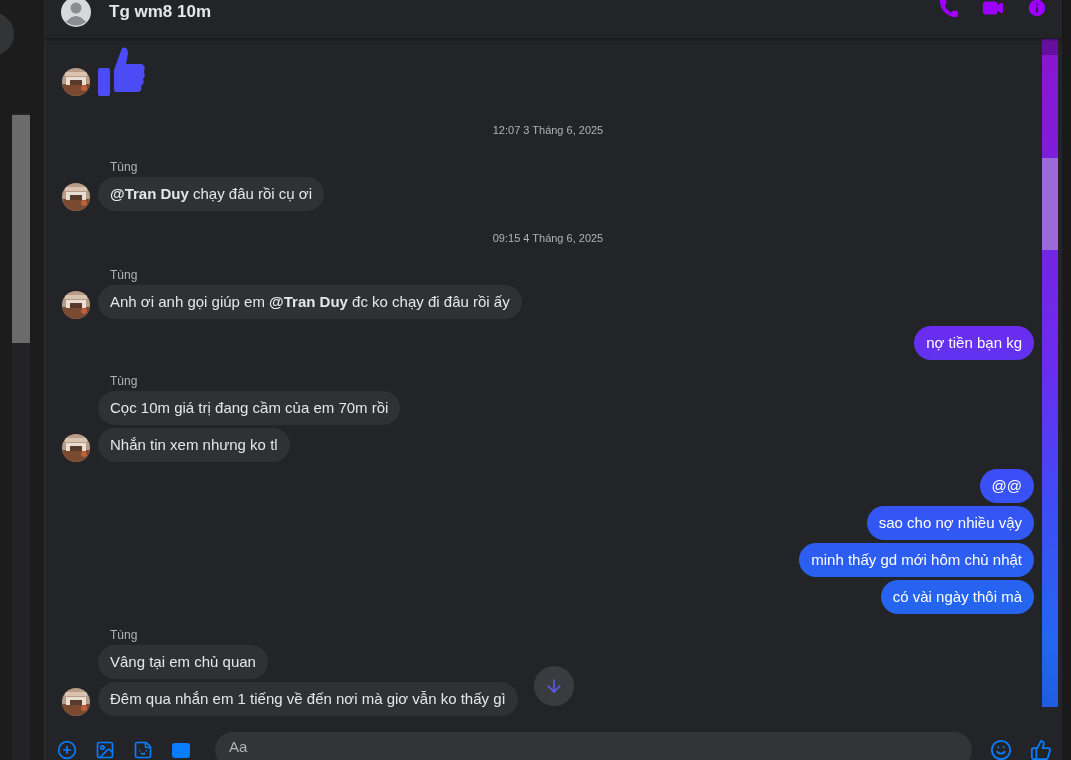 This screenshot has width=1071, height=760. What do you see at coordinates (76, 13) in the screenshot?
I see `avatar-icon` at bounding box center [76, 13].